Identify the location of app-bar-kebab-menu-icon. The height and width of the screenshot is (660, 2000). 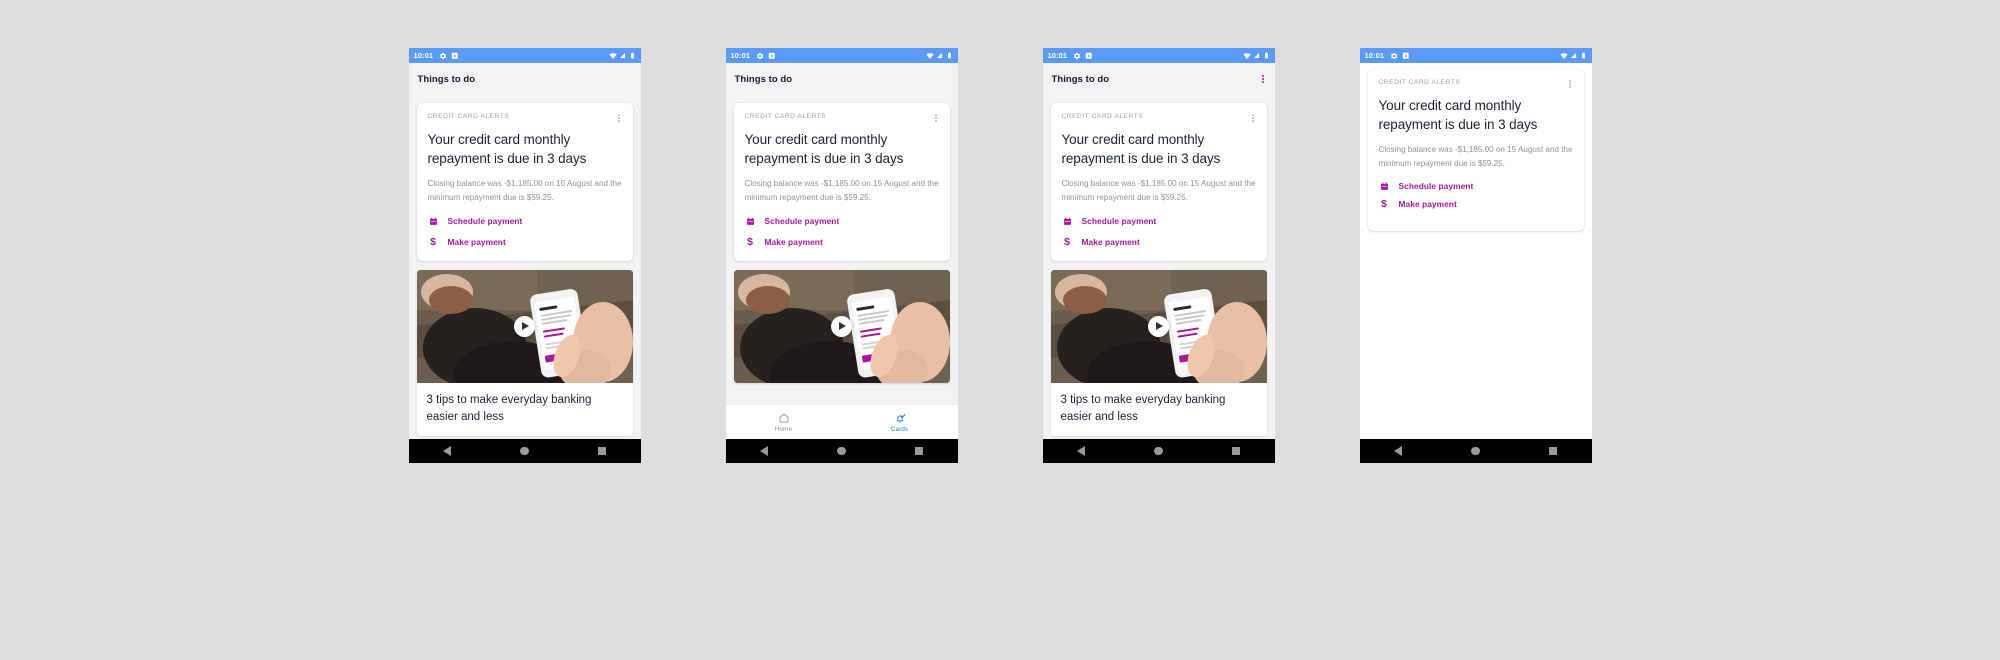
(1263, 79).